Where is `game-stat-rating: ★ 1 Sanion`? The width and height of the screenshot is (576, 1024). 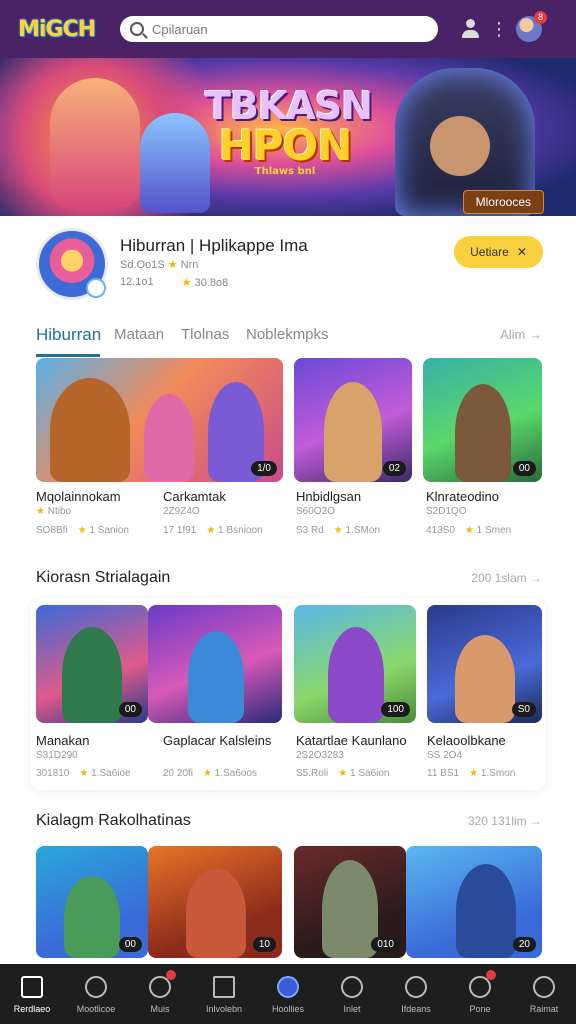 game-stat-rating: ★ 1 Sanion is located at coordinates (103, 530).